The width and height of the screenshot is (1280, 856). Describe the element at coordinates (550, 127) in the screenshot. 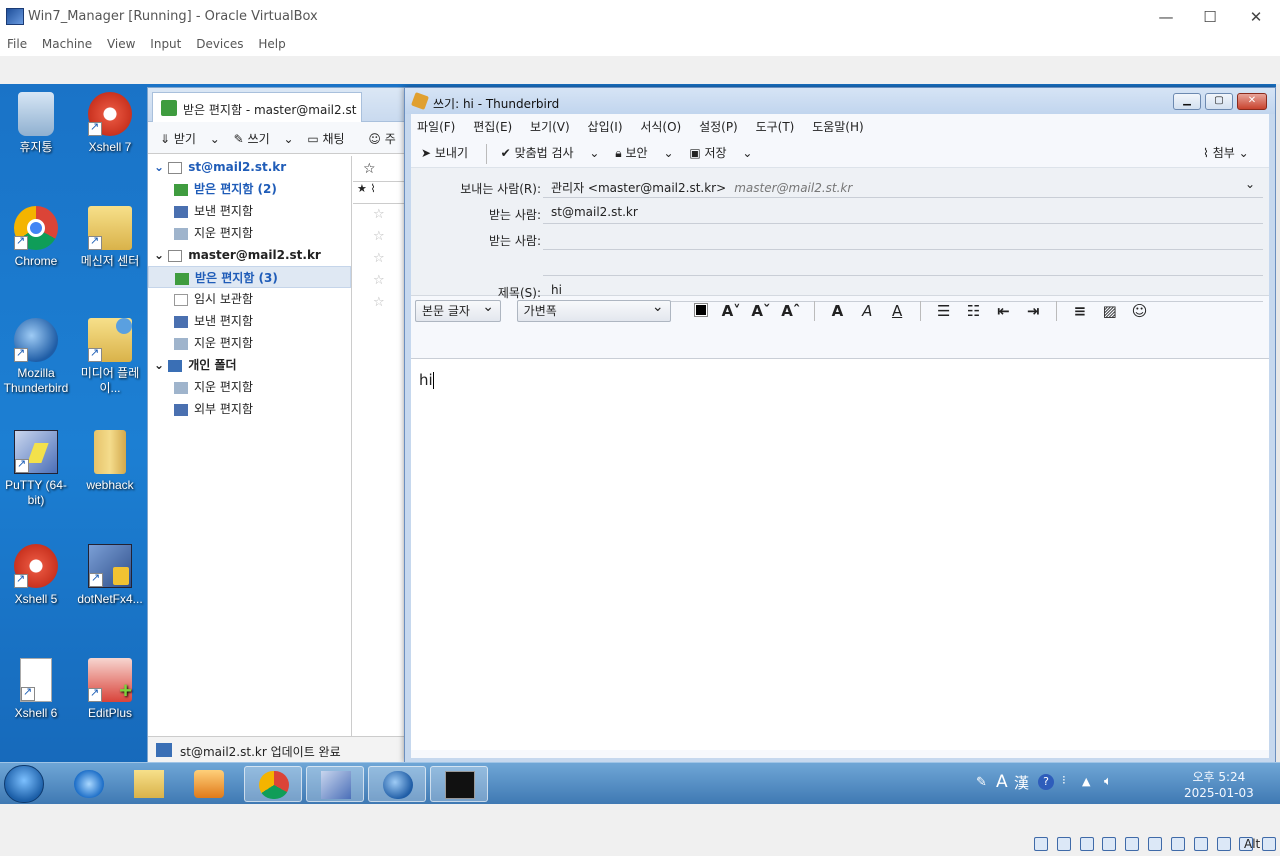

I see `menu-view: 보기(V)` at that location.